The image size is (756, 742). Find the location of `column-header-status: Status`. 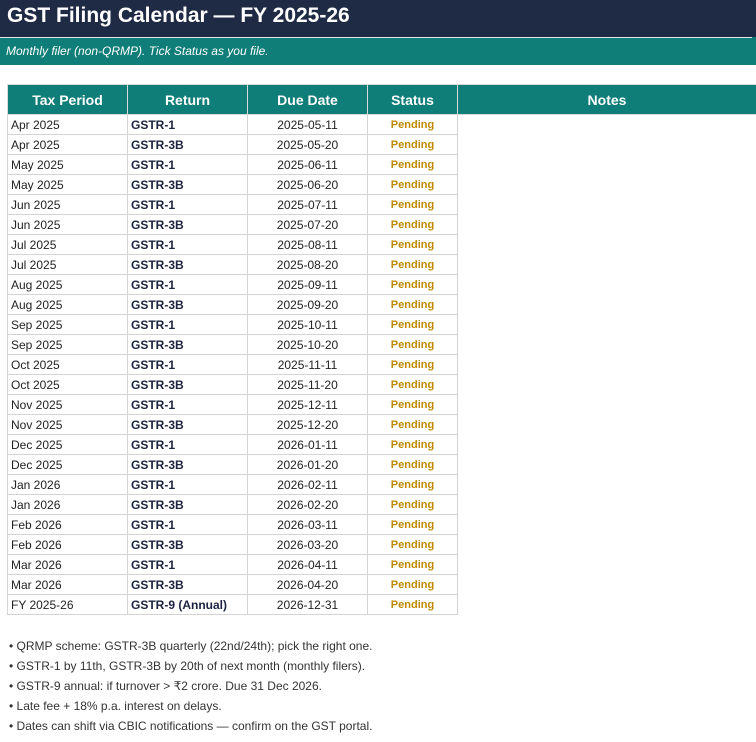

column-header-status: Status is located at coordinates (412, 99).